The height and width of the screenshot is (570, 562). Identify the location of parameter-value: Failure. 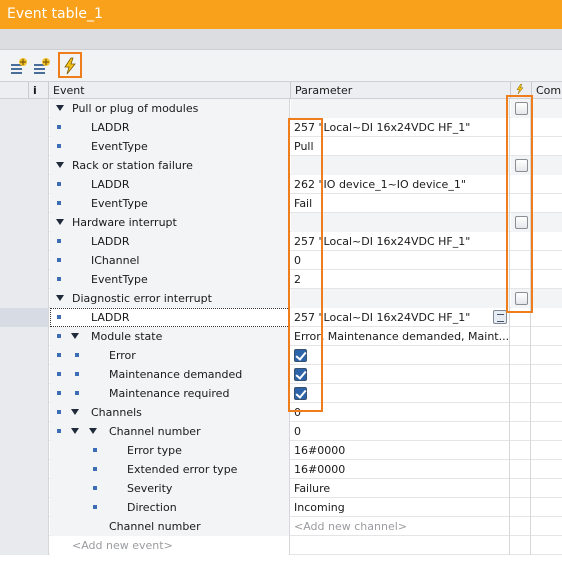
(400, 488).